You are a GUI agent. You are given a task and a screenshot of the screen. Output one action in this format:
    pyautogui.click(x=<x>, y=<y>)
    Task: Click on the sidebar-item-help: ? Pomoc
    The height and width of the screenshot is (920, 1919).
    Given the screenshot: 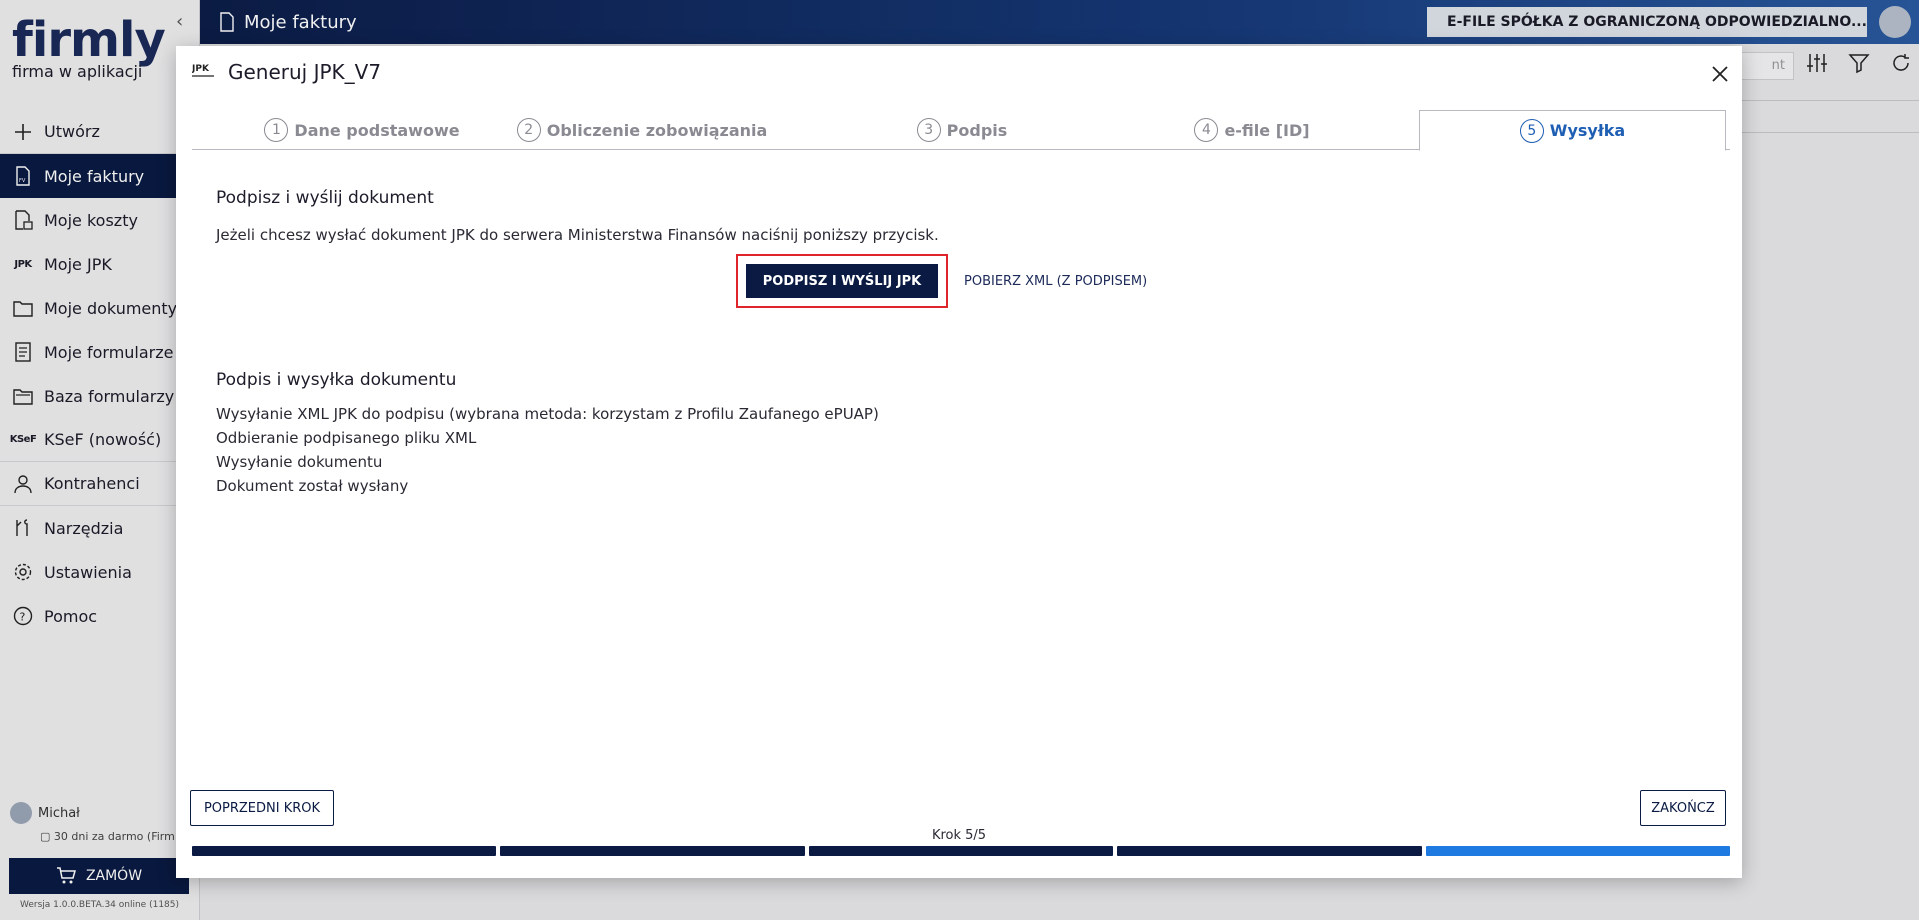 What is the action you would take?
    pyautogui.click(x=100, y=616)
    